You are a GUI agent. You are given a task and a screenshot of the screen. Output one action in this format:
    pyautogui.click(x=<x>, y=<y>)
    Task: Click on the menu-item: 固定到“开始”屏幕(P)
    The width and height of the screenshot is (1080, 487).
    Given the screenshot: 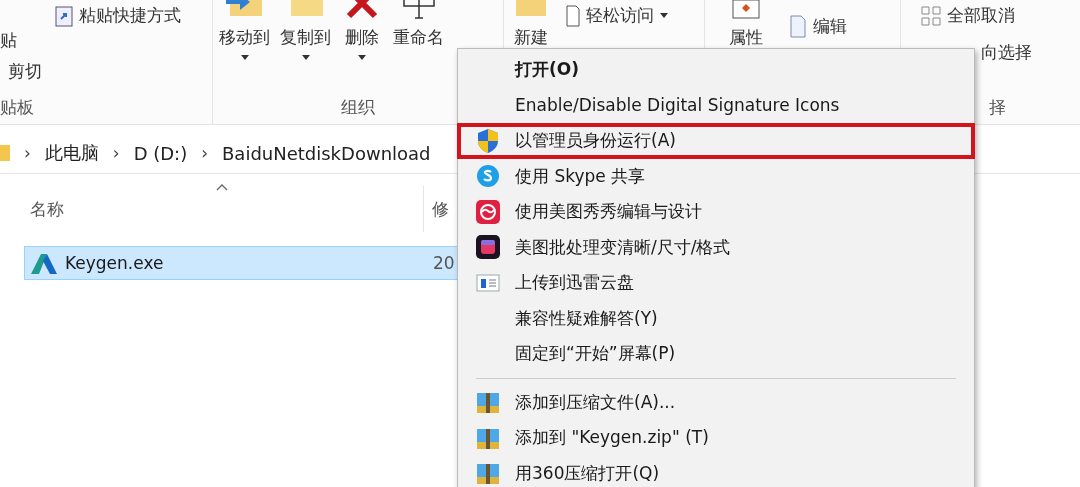 What is the action you would take?
    pyautogui.click(x=716, y=354)
    